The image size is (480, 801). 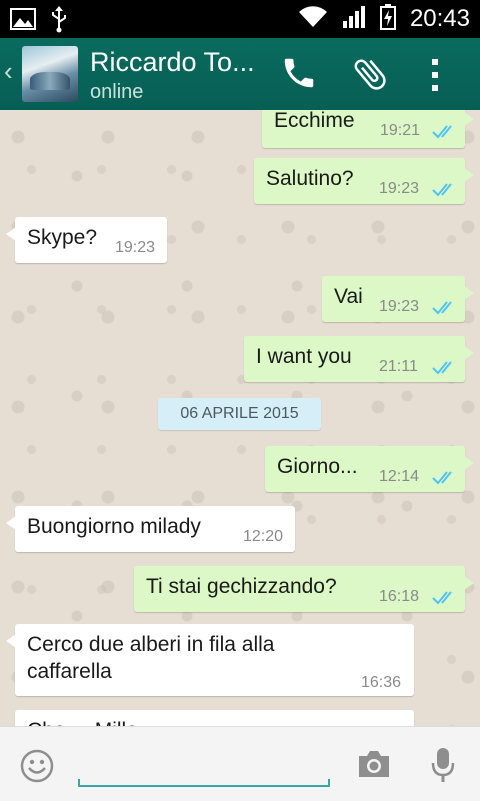 I want to click on message-text: I want you, so click(x=304, y=356).